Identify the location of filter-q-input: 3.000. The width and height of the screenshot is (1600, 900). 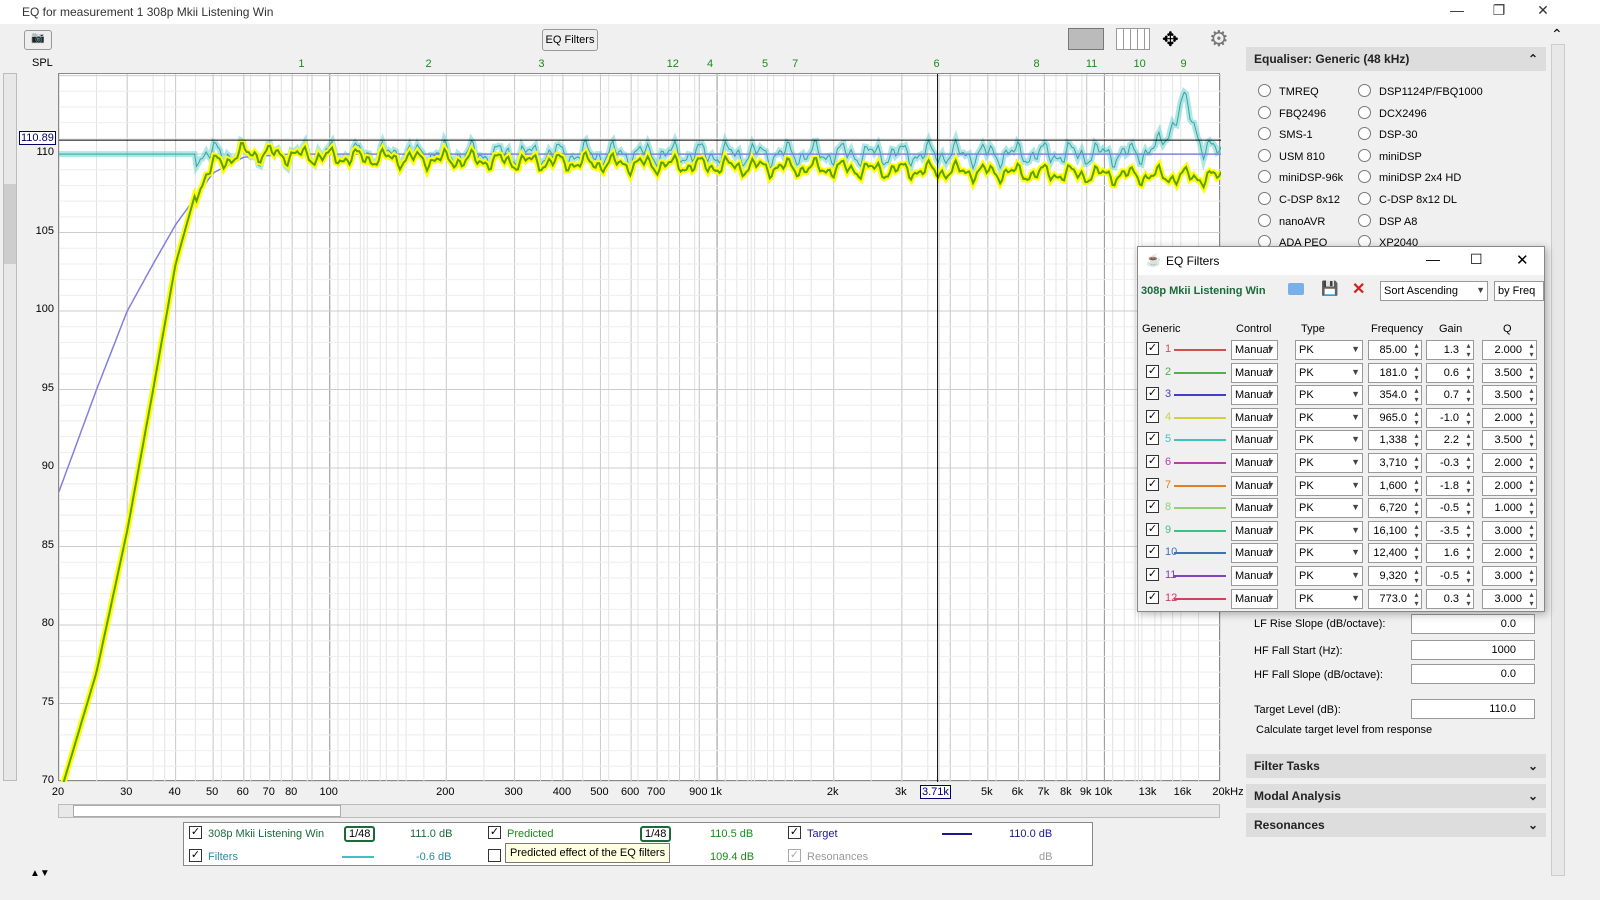
(1509, 576).